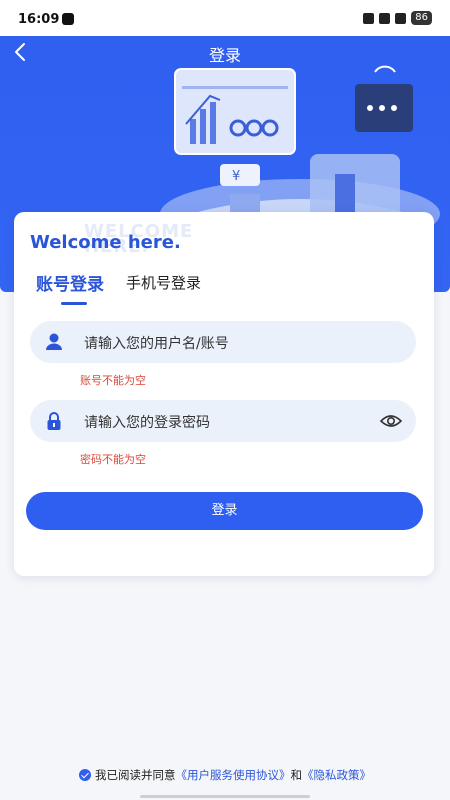  I want to click on password-input: 请输入您的登录密码, so click(223, 421).